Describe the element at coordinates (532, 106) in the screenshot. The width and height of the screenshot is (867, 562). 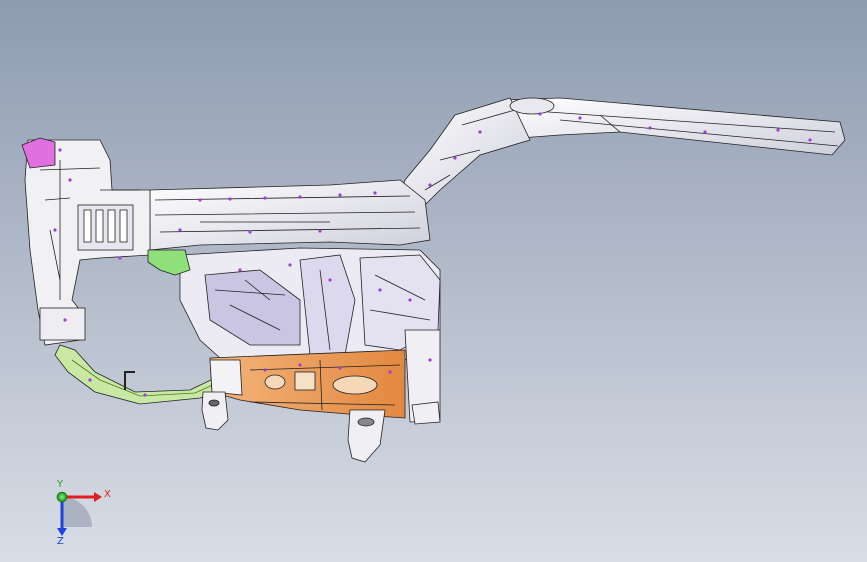
I see `rail-hub` at that location.